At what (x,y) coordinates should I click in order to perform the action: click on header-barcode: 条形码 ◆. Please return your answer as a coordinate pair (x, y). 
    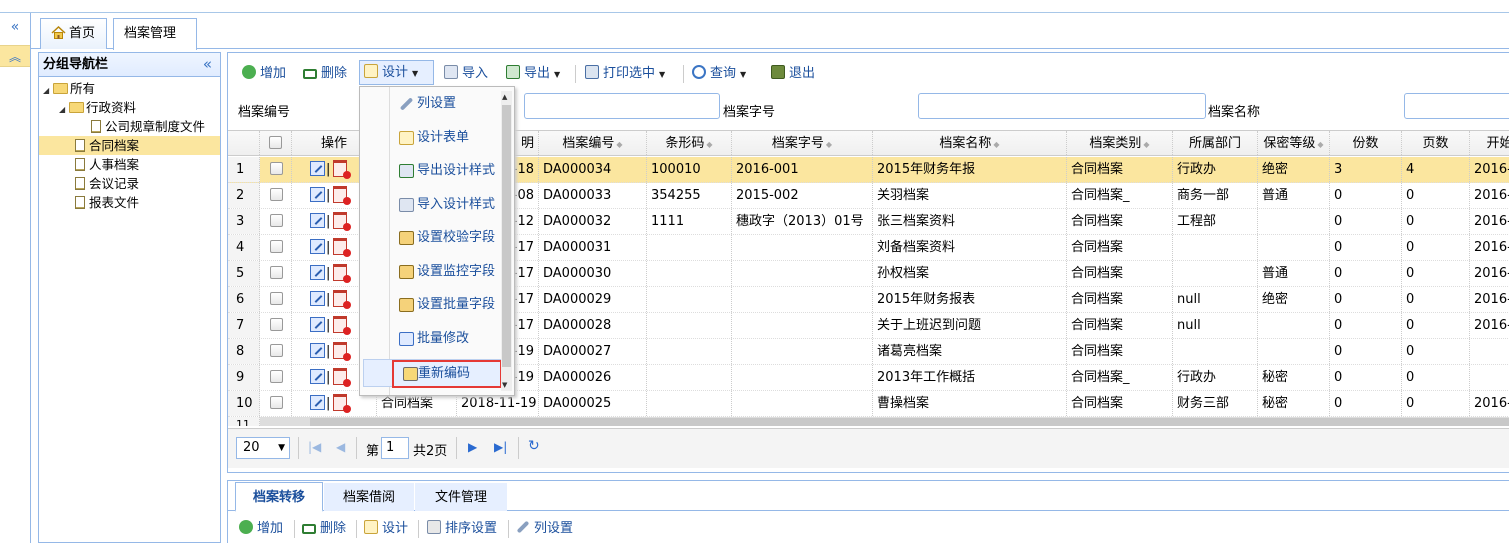
    Looking at the image, I should click on (689, 143).